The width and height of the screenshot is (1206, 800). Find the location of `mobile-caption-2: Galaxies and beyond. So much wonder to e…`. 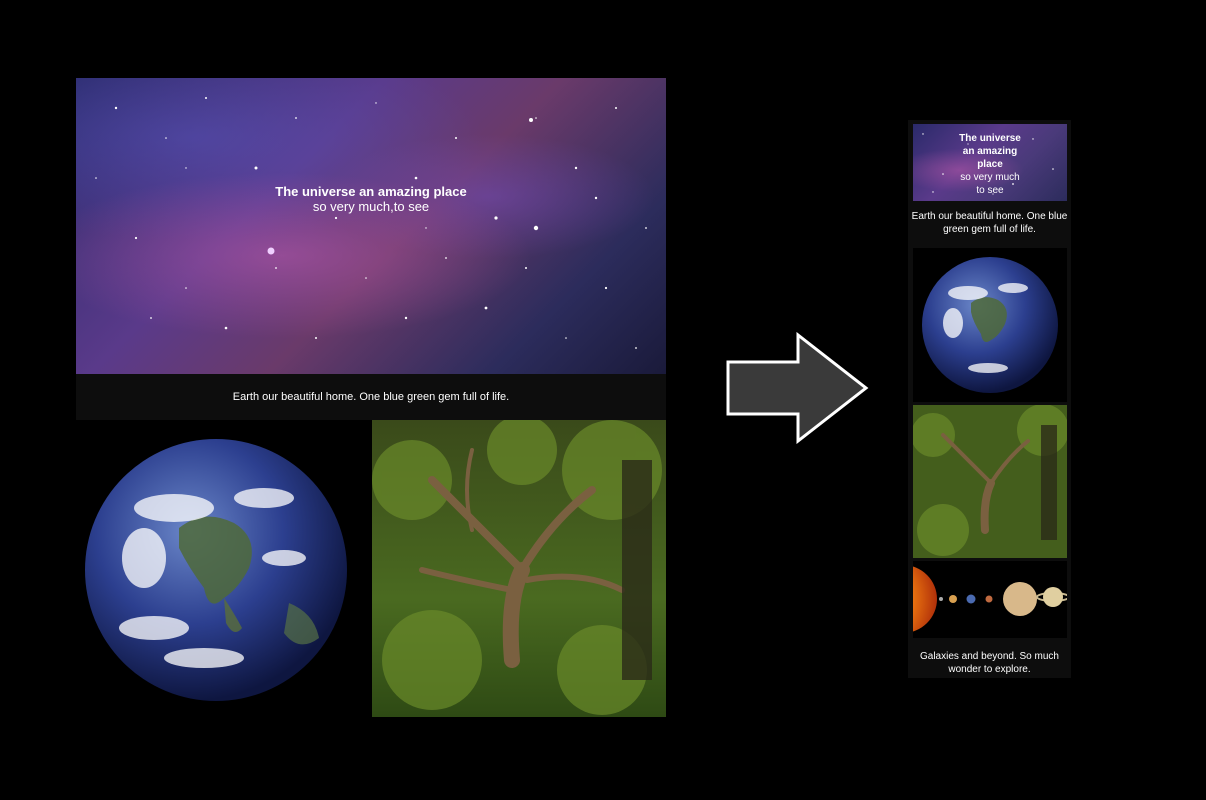

mobile-caption-2: Galaxies and beyond. So much wonder to e… is located at coordinates (989, 663).